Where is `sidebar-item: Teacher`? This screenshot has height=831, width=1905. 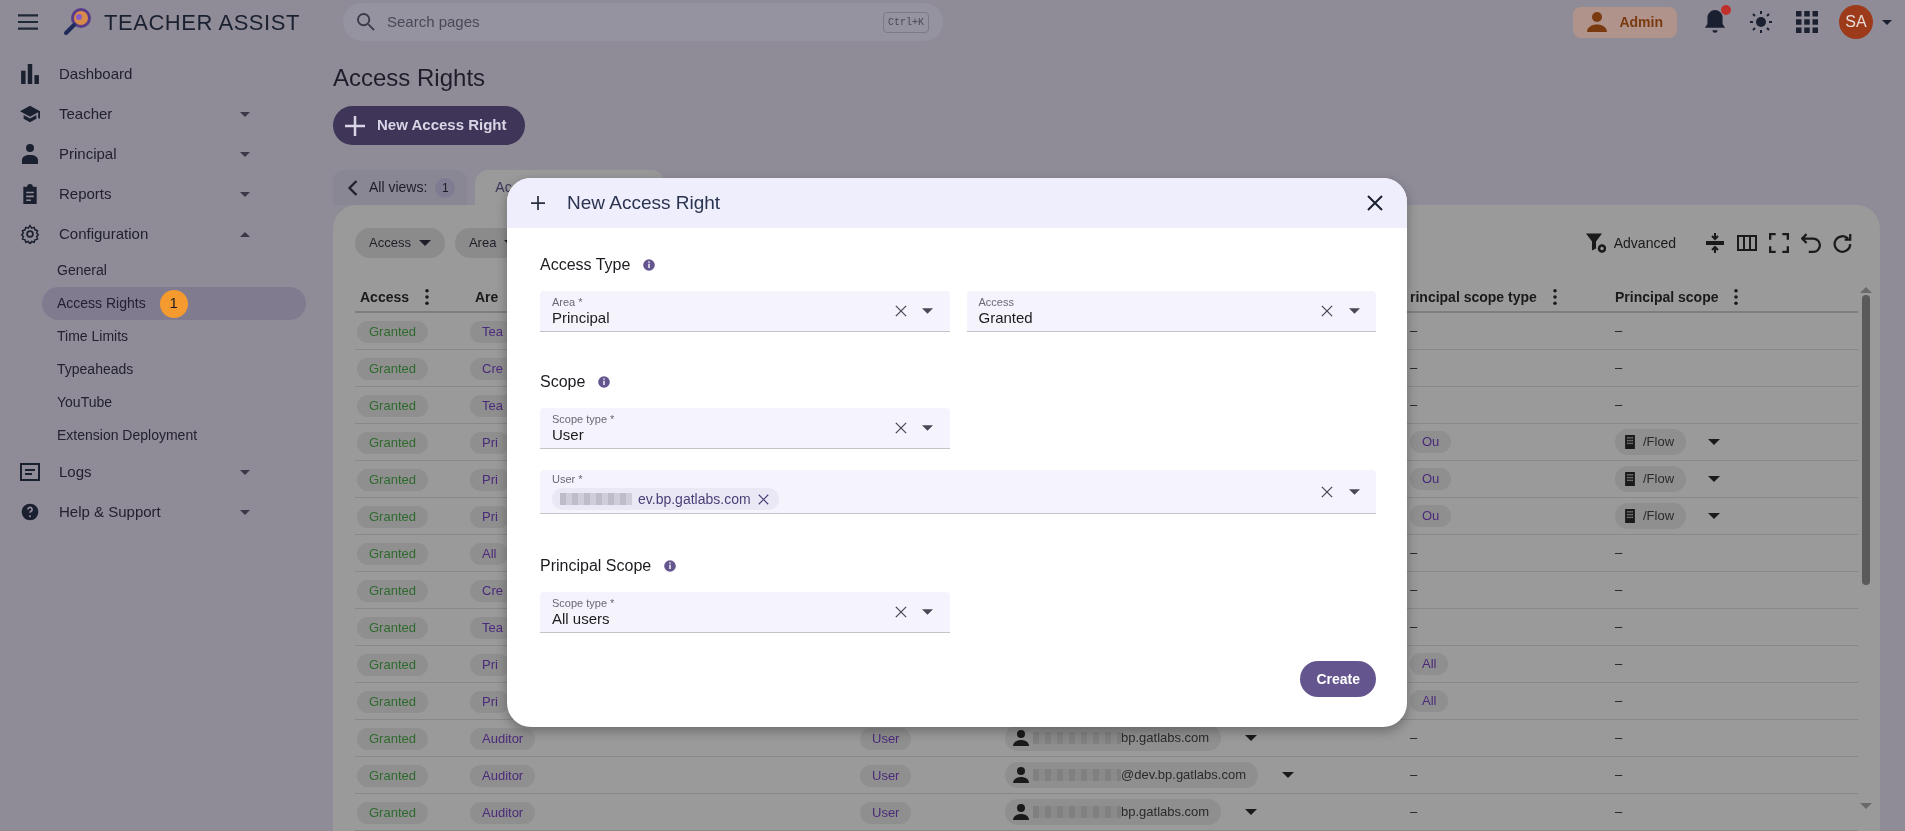 sidebar-item: Teacher is located at coordinates (160, 114).